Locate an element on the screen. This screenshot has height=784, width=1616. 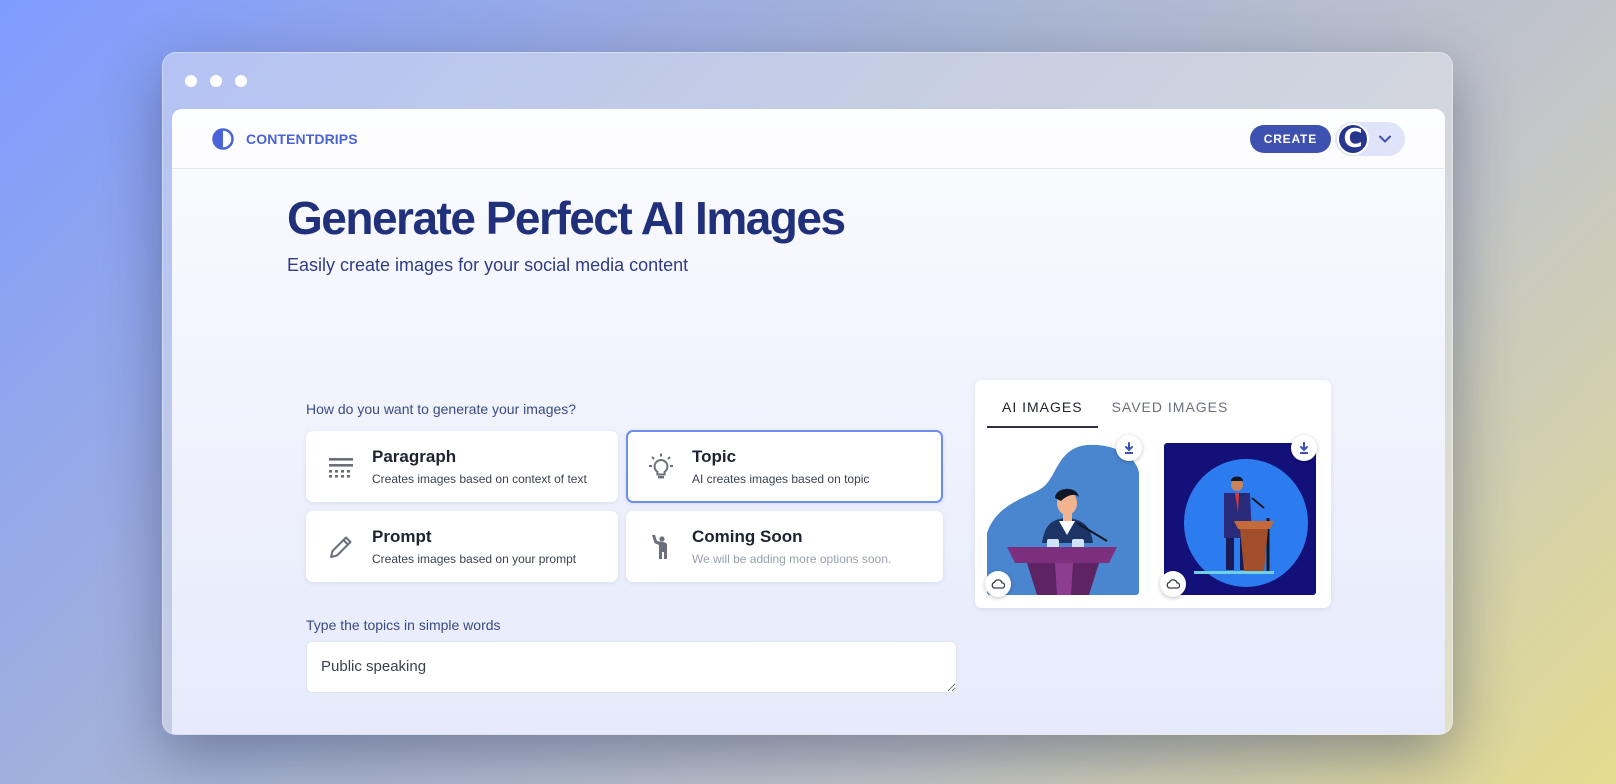
logo: CONTENTDRIPS is located at coordinates (285, 138).